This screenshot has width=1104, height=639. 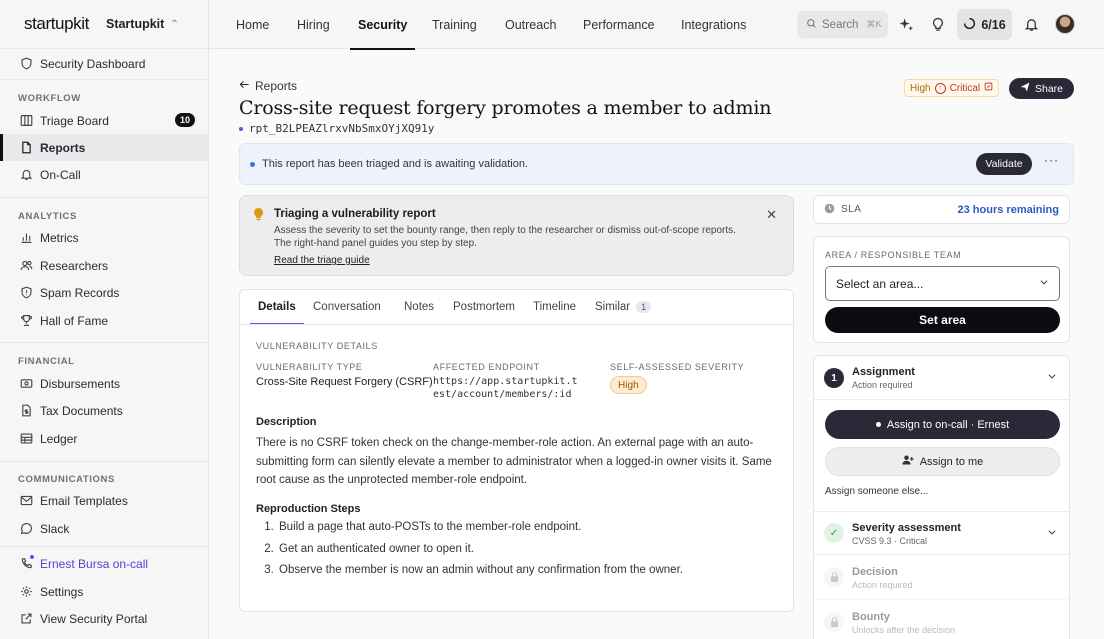 What do you see at coordinates (74, 265) in the screenshot?
I see `sidebar-item-label: Researchers` at bounding box center [74, 265].